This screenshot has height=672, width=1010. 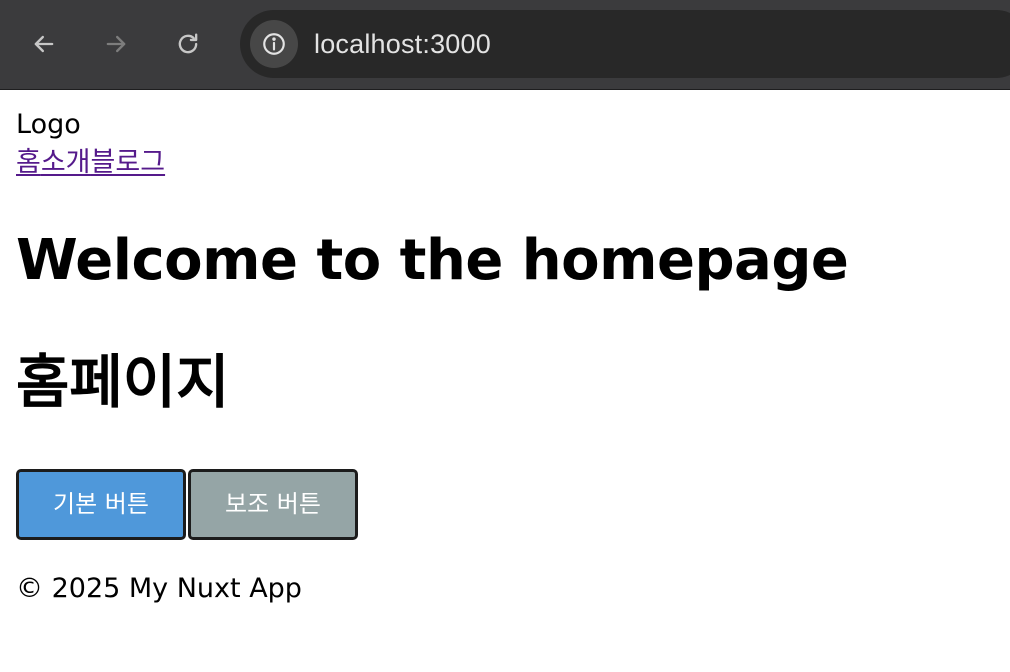 What do you see at coordinates (28, 162) in the screenshot?
I see `nav-link-home: 홈` at bounding box center [28, 162].